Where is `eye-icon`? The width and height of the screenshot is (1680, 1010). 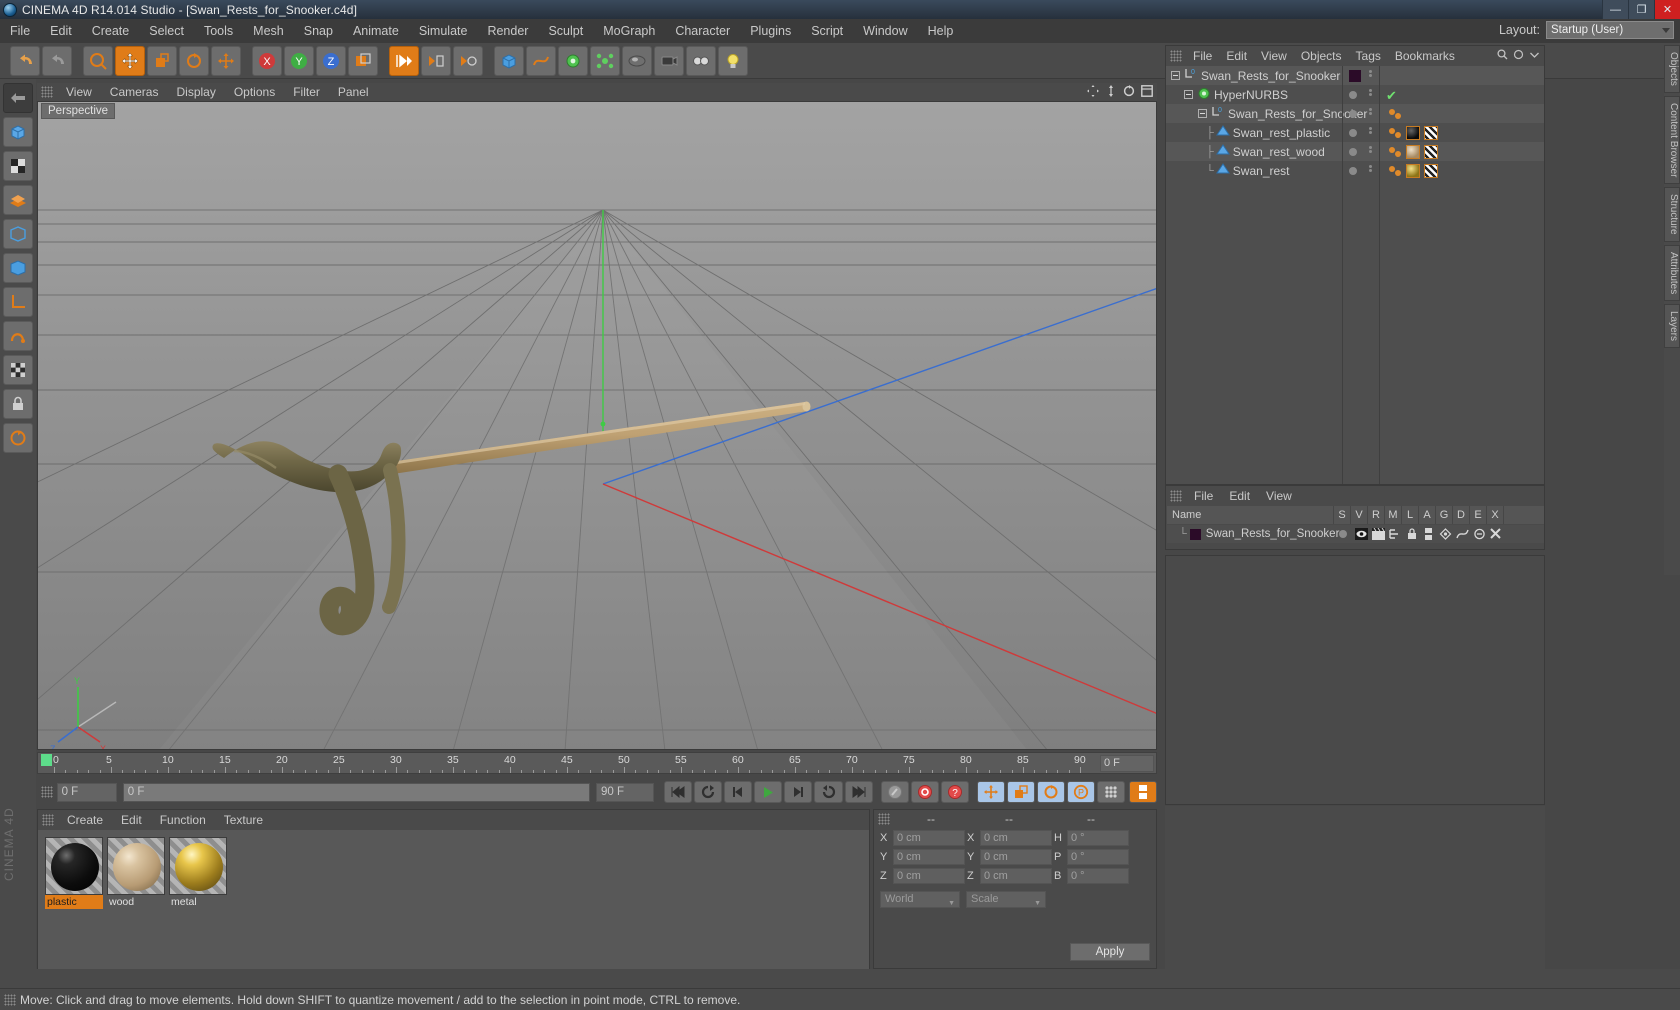
eye-icon is located at coordinates (1361, 535).